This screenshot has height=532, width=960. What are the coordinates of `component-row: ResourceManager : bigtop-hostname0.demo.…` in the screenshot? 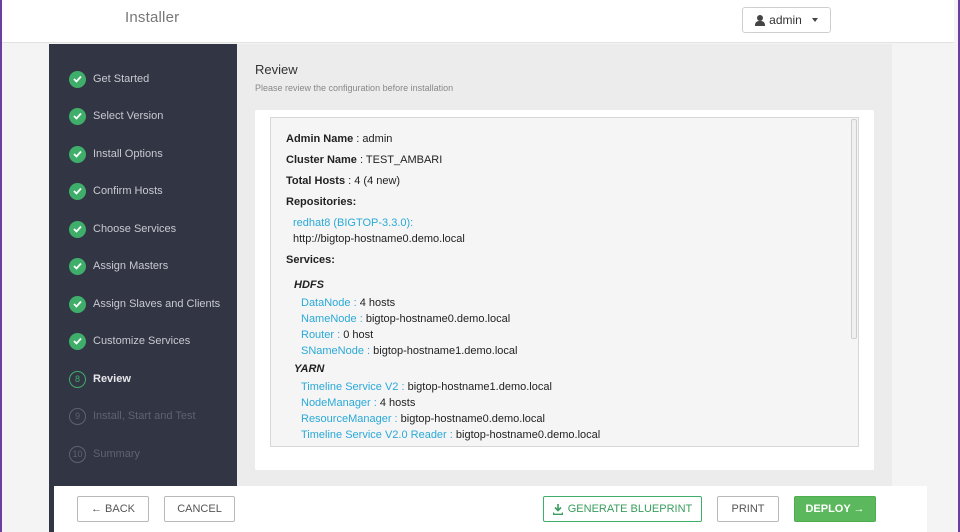 It's located at (423, 419).